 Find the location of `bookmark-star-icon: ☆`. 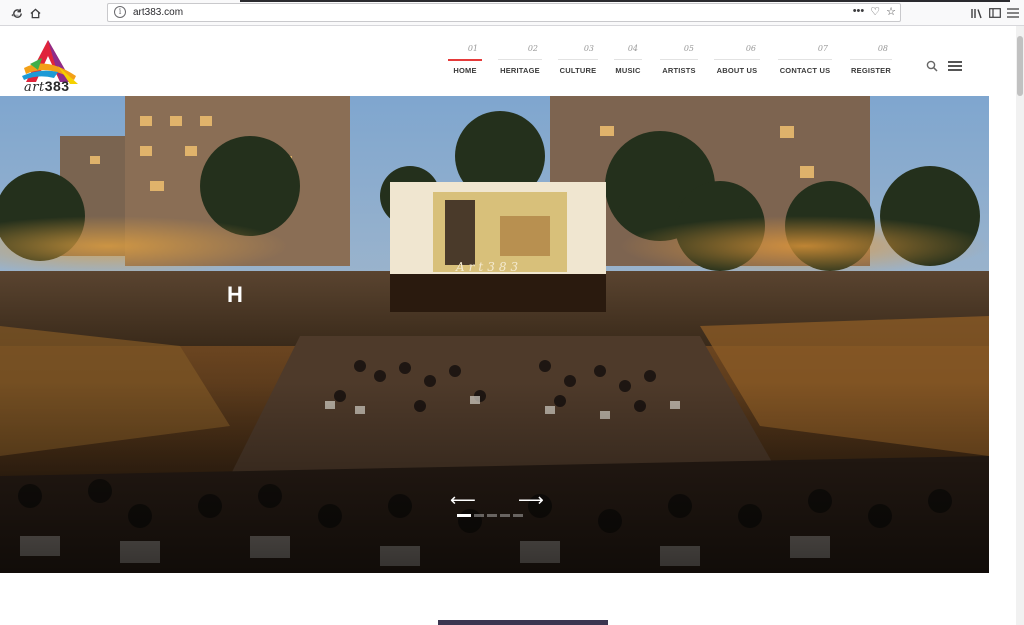

bookmark-star-icon: ☆ is located at coordinates (891, 11).